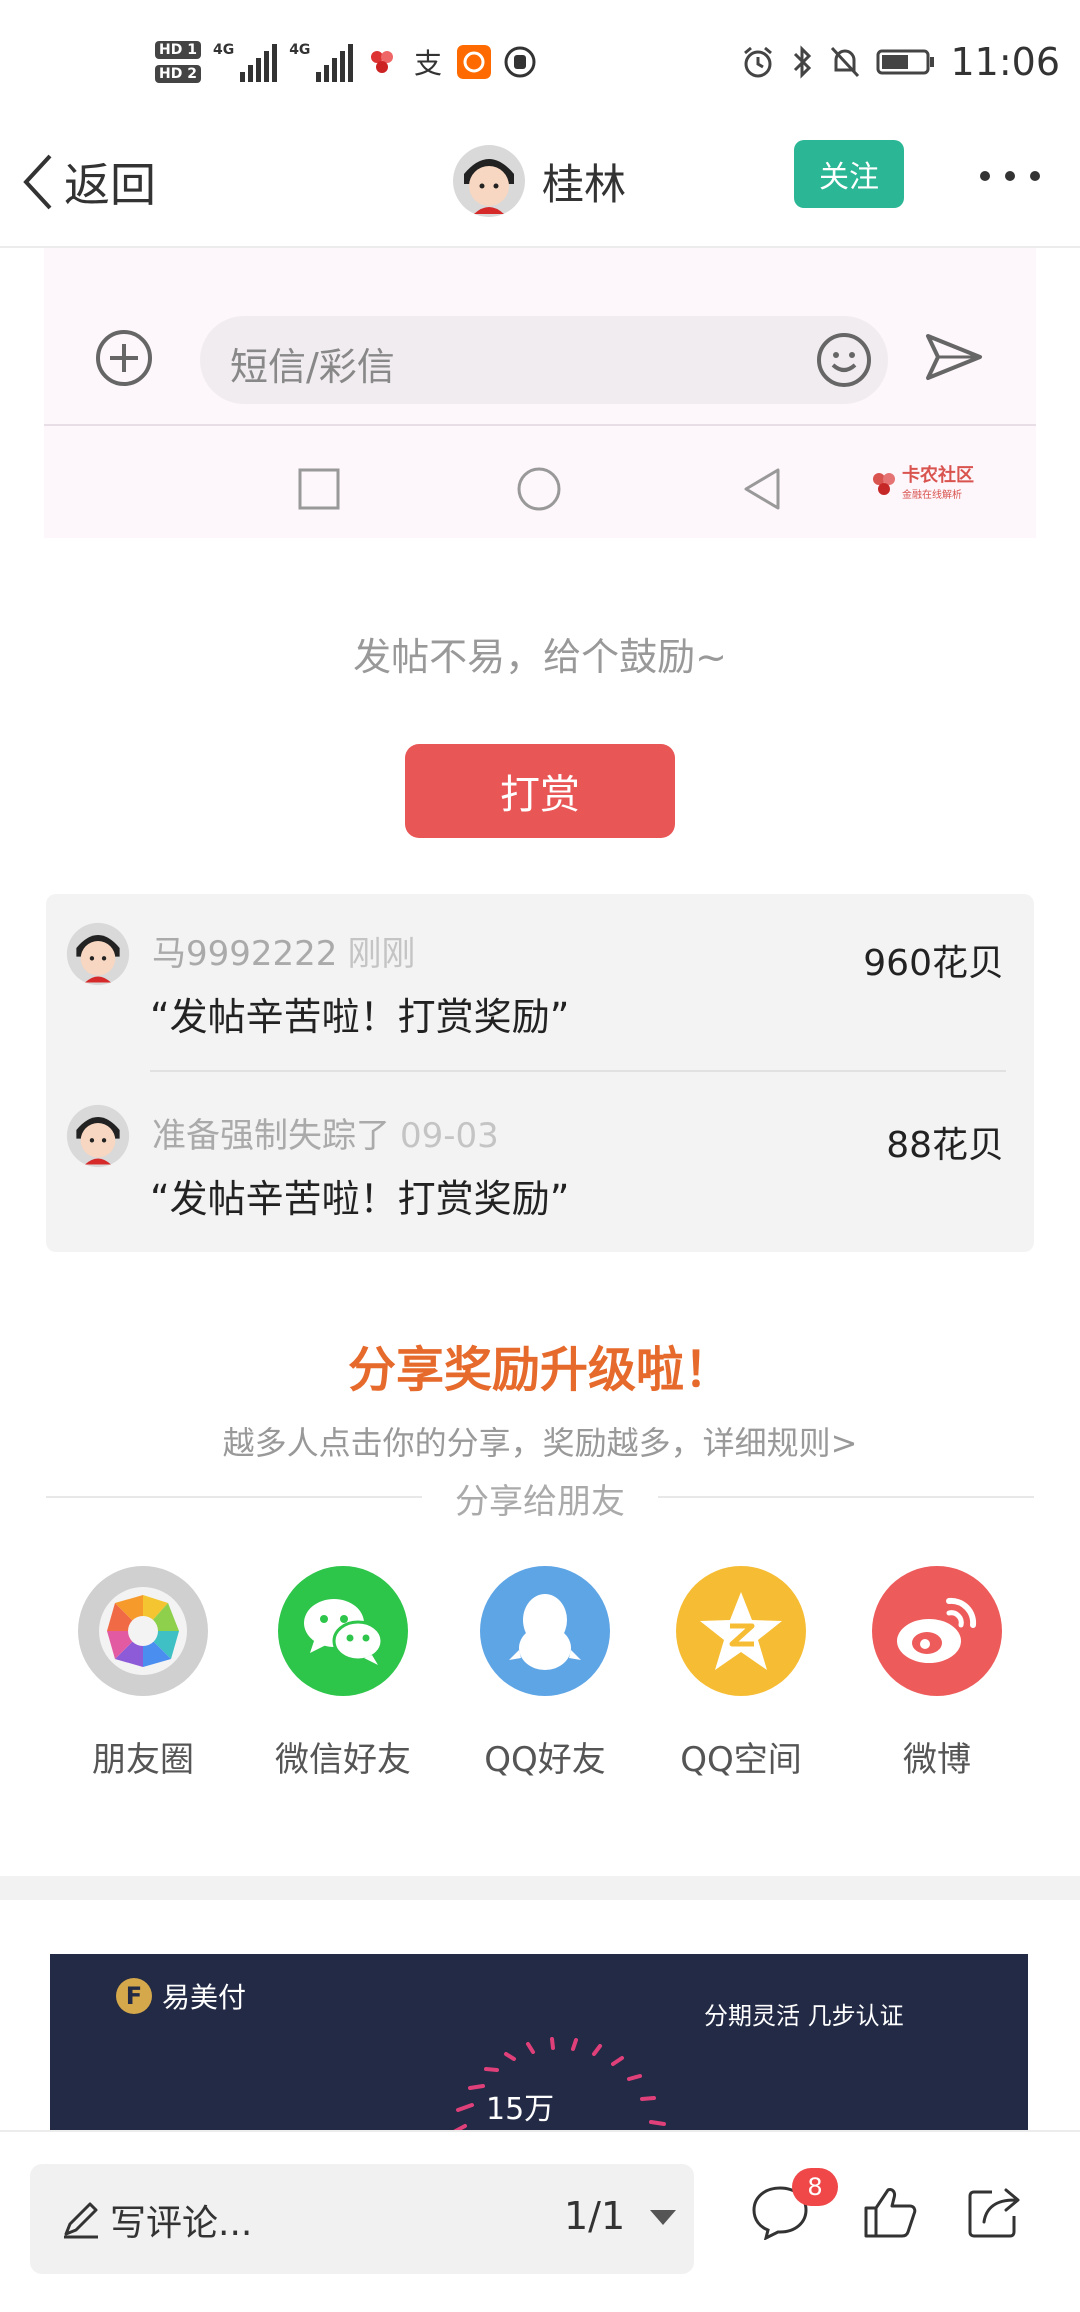 This screenshot has width=1080, height=2312. Describe the element at coordinates (449, 1136) in the screenshot. I see `tip-time: 09-03` at that location.